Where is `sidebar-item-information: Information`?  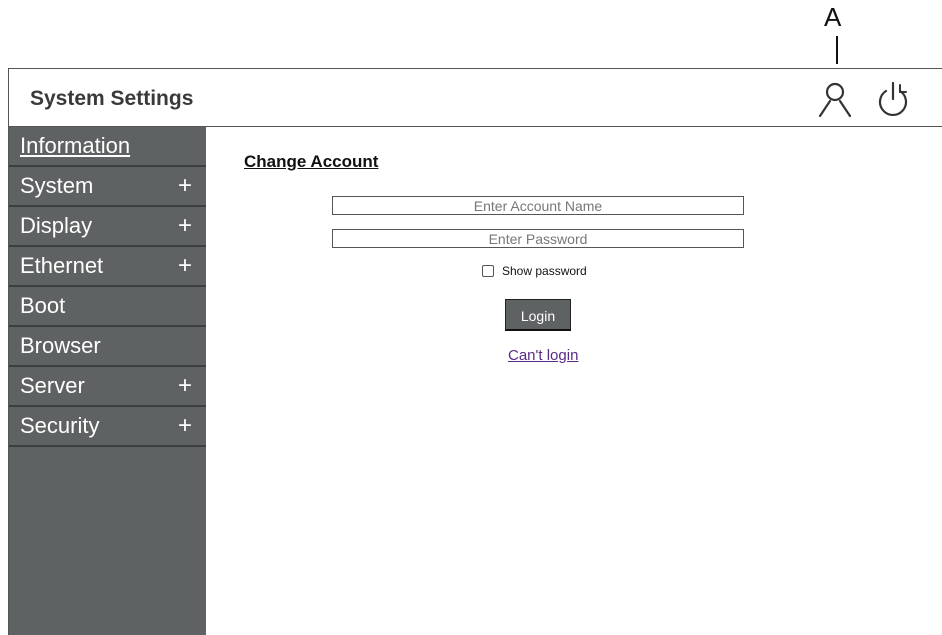 sidebar-item-information: Information is located at coordinates (107, 147).